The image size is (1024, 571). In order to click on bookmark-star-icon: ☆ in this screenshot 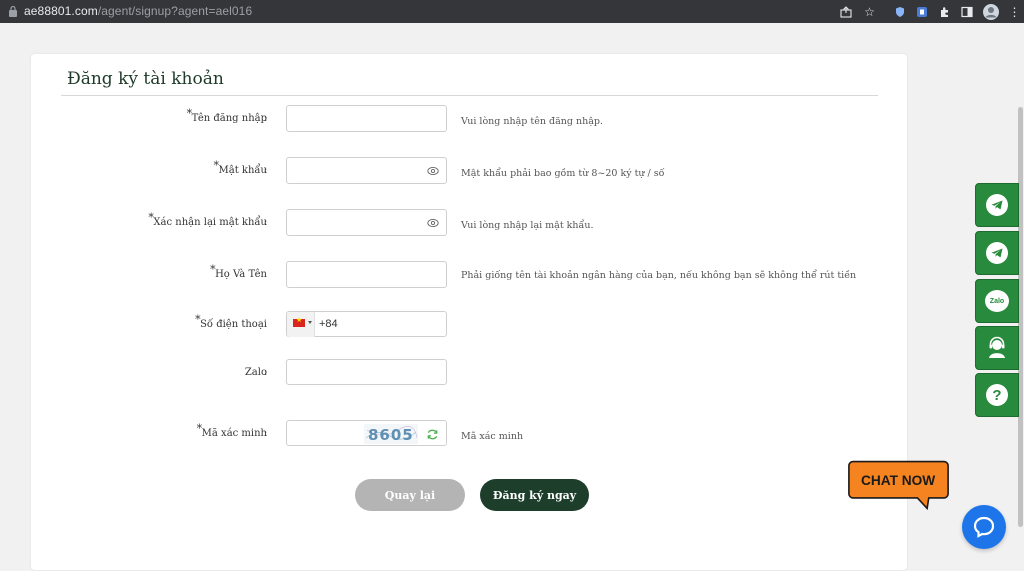, I will do `click(869, 11)`.